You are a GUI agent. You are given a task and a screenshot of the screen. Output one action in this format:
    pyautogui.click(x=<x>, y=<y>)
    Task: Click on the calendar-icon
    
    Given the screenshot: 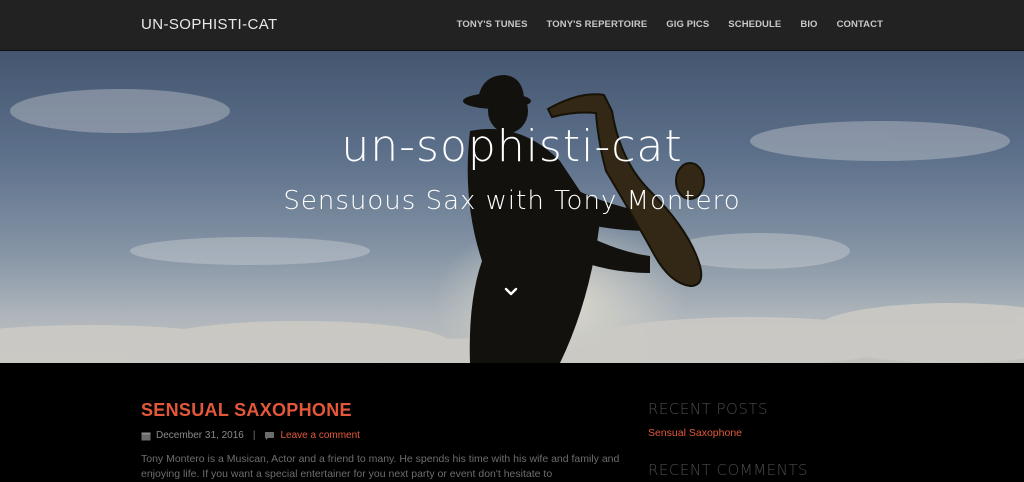 What is the action you would take?
    pyautogui.click(x=146, y=436)
    